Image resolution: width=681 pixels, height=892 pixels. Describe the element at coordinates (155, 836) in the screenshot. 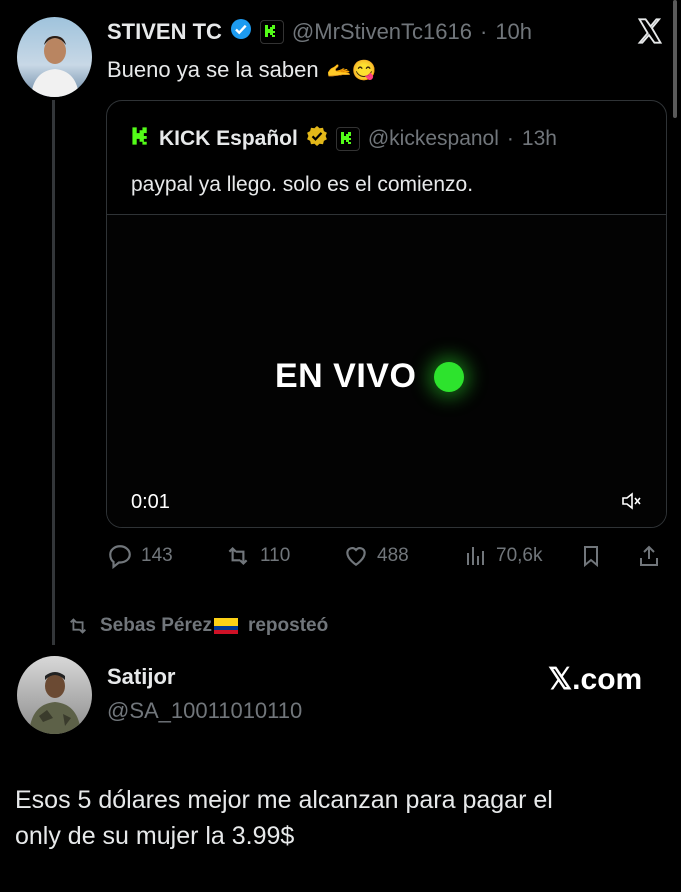

I see `reply-text-line2: only de su mujer la 3.99$` at that location.